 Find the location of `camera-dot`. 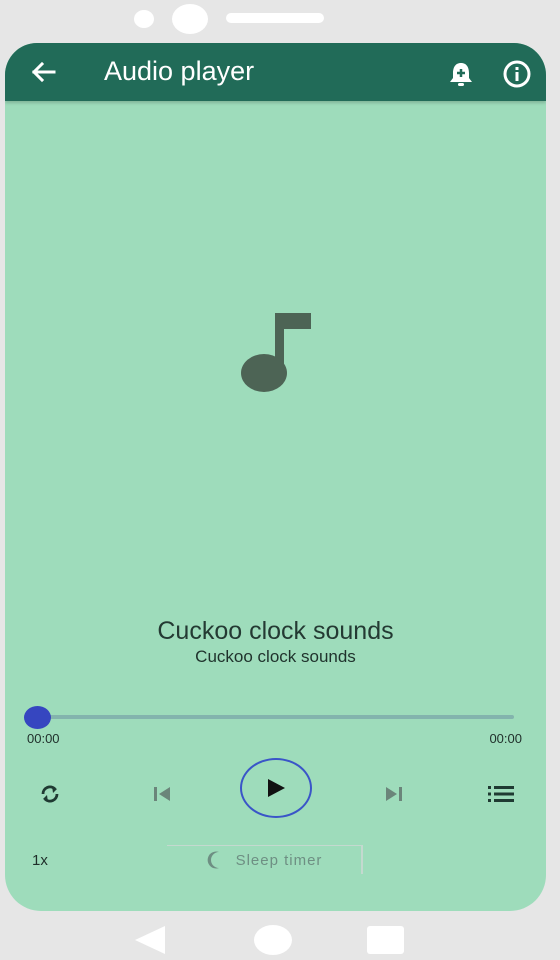

camera-dot is located at coordinates (144, 19).